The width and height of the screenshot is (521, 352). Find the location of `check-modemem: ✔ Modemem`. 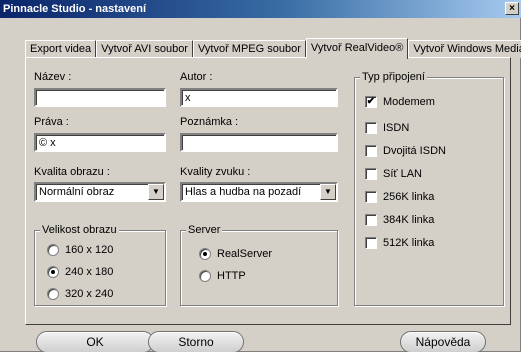

check-modemem: ✔ Modemem is located at coordinates (400, 102).